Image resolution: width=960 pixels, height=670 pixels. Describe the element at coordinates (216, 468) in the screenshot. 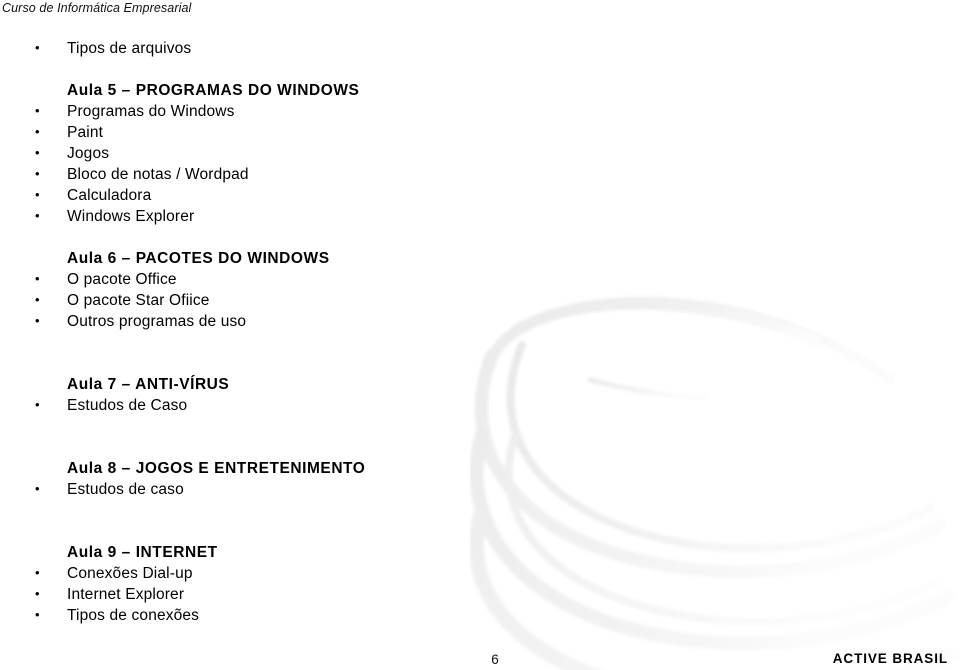

I see `outline-heading-label: Aula 8 – JOGOS E ENTRETENIMENTO` at that location.